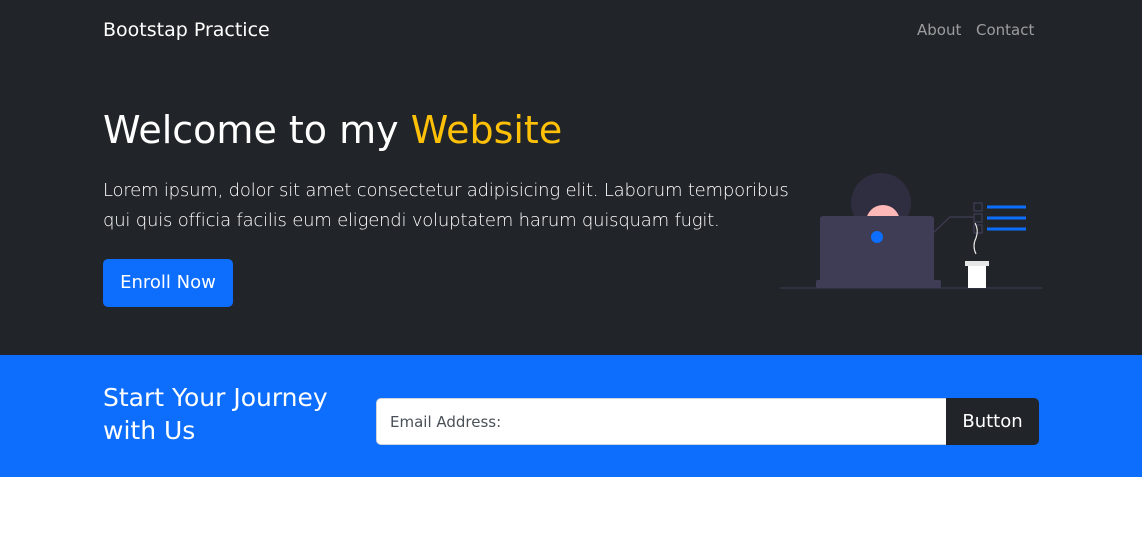  I want to click on email-input, so click(662, 421).